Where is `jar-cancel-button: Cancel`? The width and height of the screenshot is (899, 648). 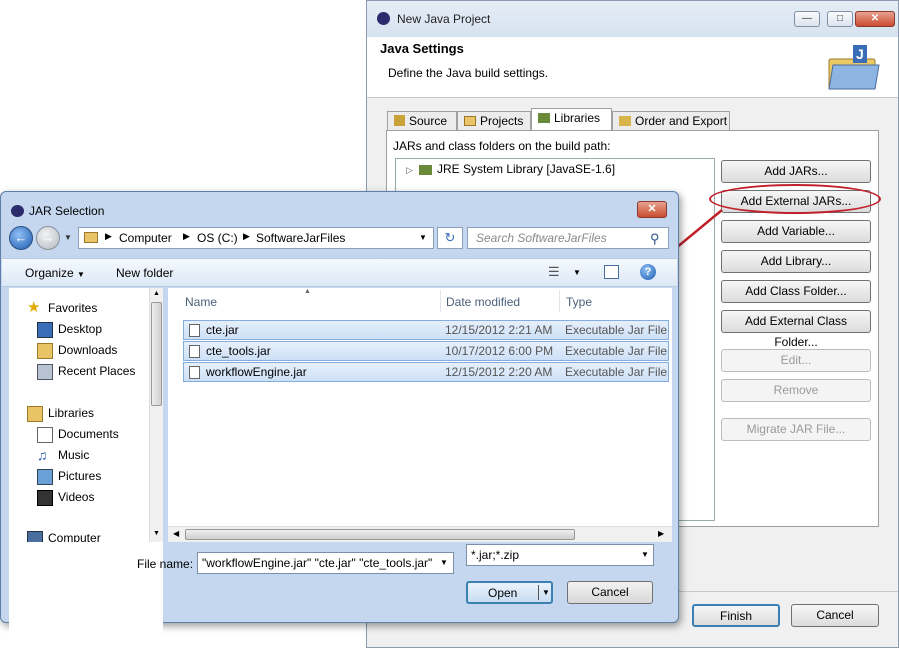 jar-cancel-button: Cancel is located at coordinates (610, 592).